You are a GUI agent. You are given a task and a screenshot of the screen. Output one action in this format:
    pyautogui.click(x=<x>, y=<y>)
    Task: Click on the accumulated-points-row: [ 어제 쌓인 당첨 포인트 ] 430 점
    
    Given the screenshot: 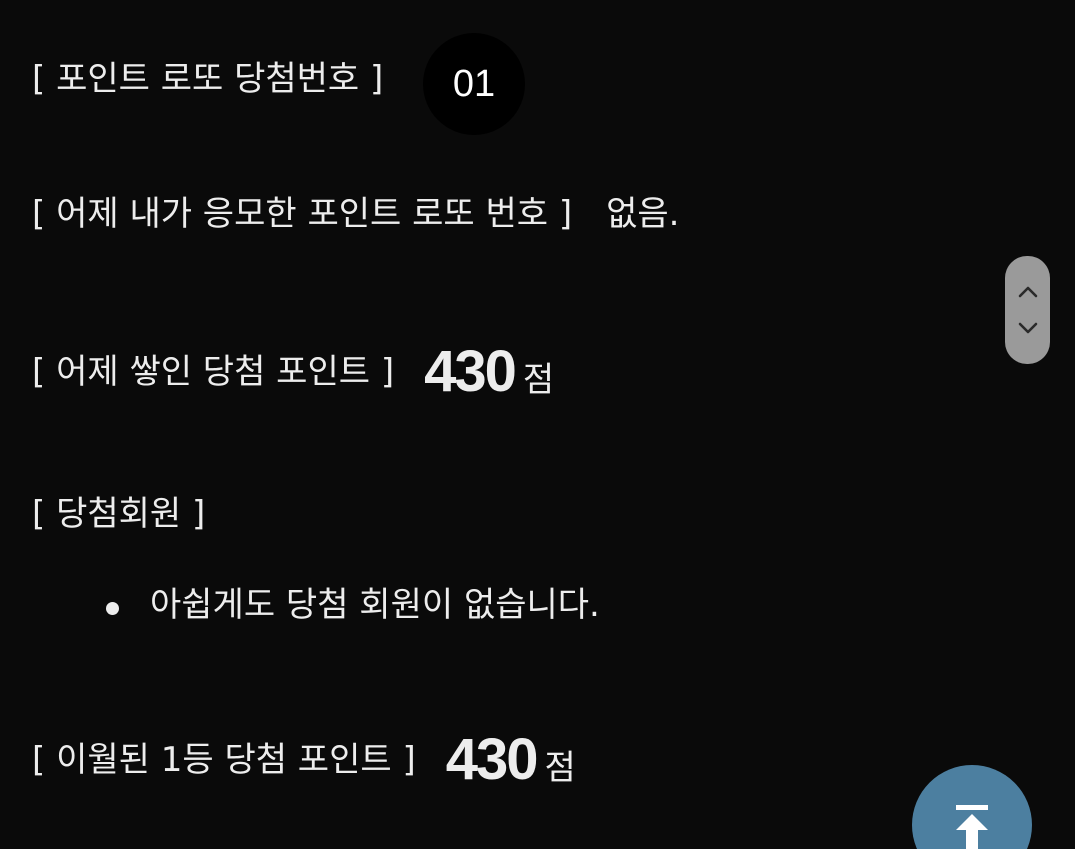 What is the action you would take?
    pyautogui.click(x=293, y=372)
    